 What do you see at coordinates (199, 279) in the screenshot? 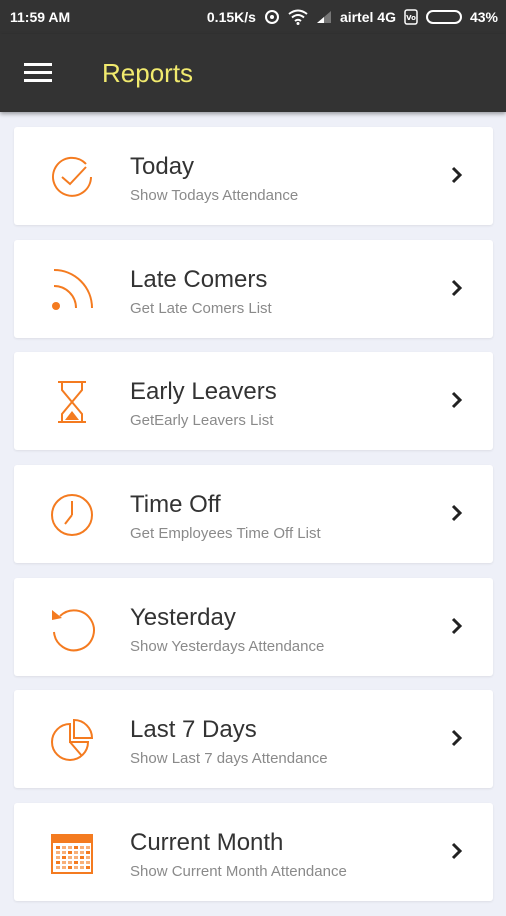
I see `report-title: Late Comers` at bounding box center [199, 279].